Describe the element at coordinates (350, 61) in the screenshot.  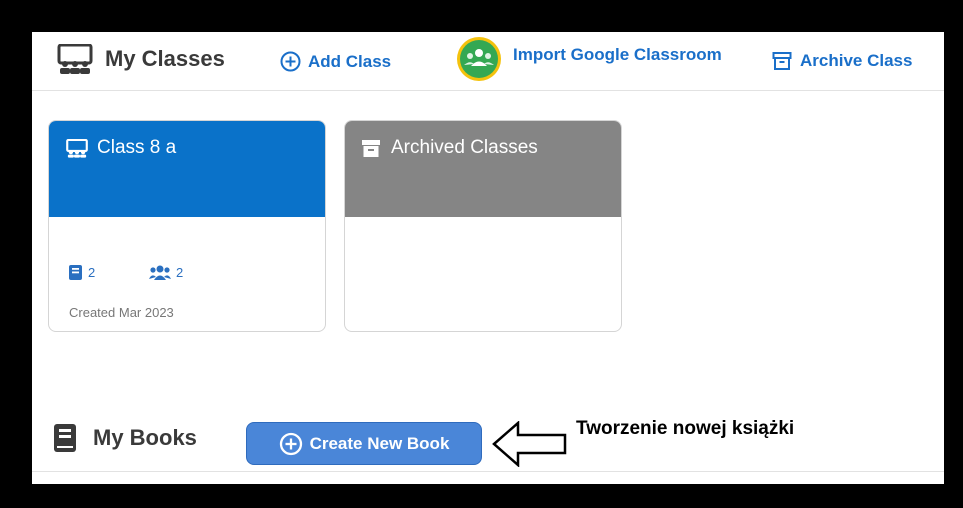
I see `add-class-label: Add Class` at that location.